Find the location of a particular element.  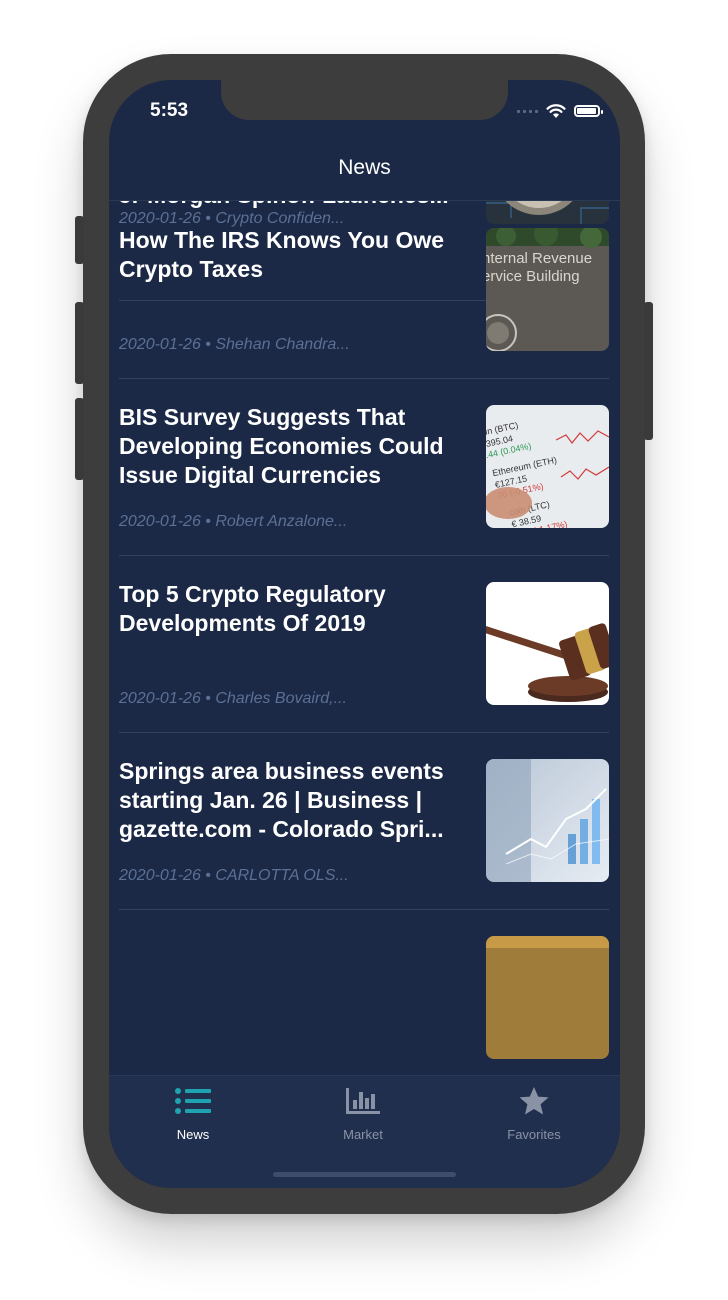

tab-news: News is located at coordinates (193, 1114).